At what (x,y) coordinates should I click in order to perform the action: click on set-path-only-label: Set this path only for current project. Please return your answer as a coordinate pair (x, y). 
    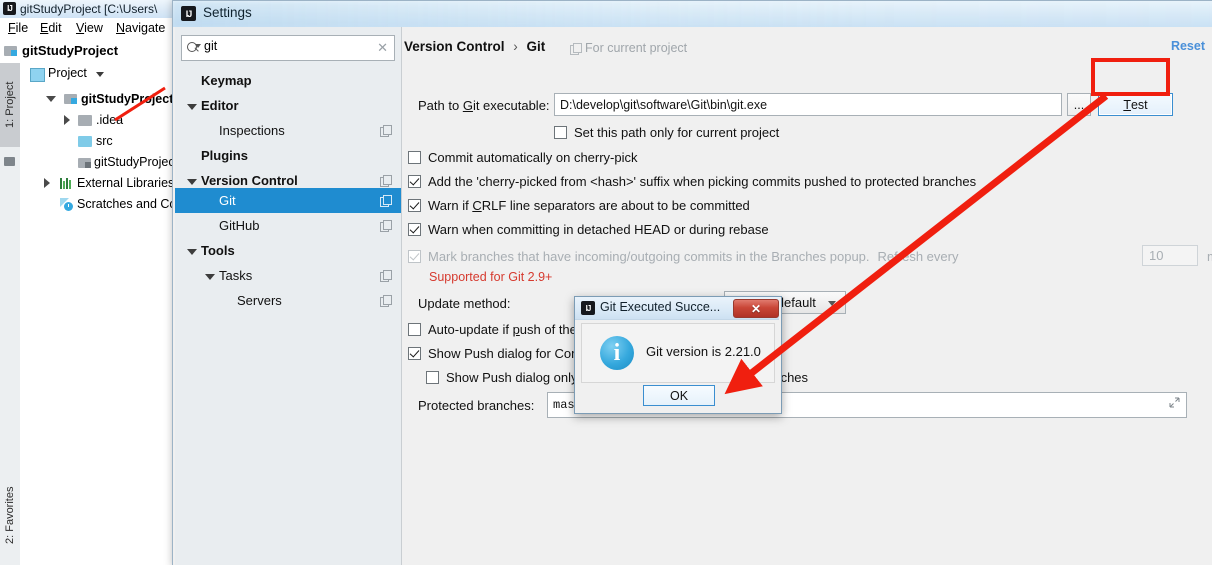
    Looking at the image, I should click on (677, 132).